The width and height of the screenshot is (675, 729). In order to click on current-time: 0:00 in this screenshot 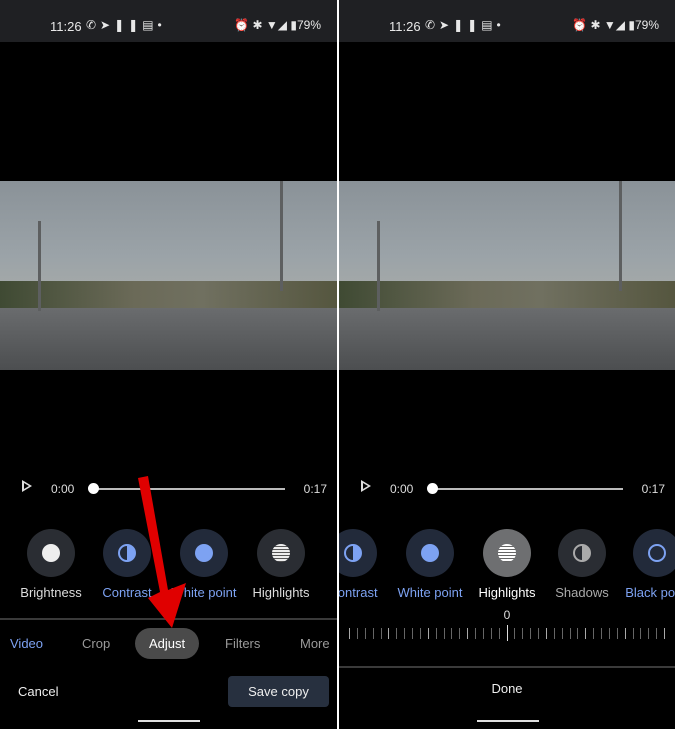, I will do `click(402, 489)`.